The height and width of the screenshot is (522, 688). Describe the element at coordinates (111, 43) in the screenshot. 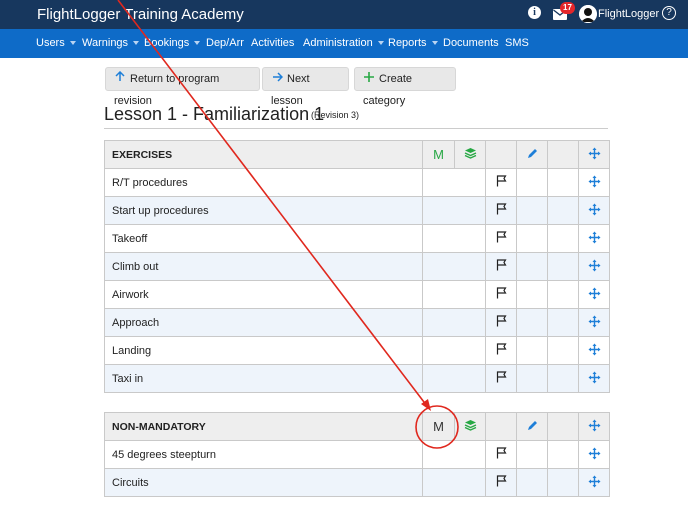

I see `nav-warnings: Warnings` at that location.